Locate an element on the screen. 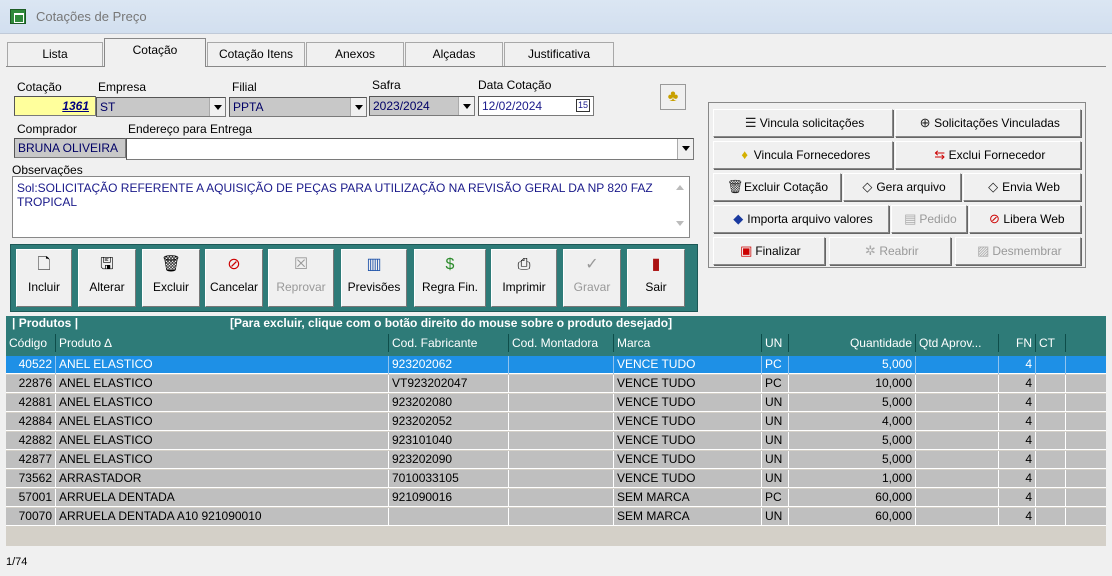  cancelar-label: Cancelar is located at coordinates (234, 287).